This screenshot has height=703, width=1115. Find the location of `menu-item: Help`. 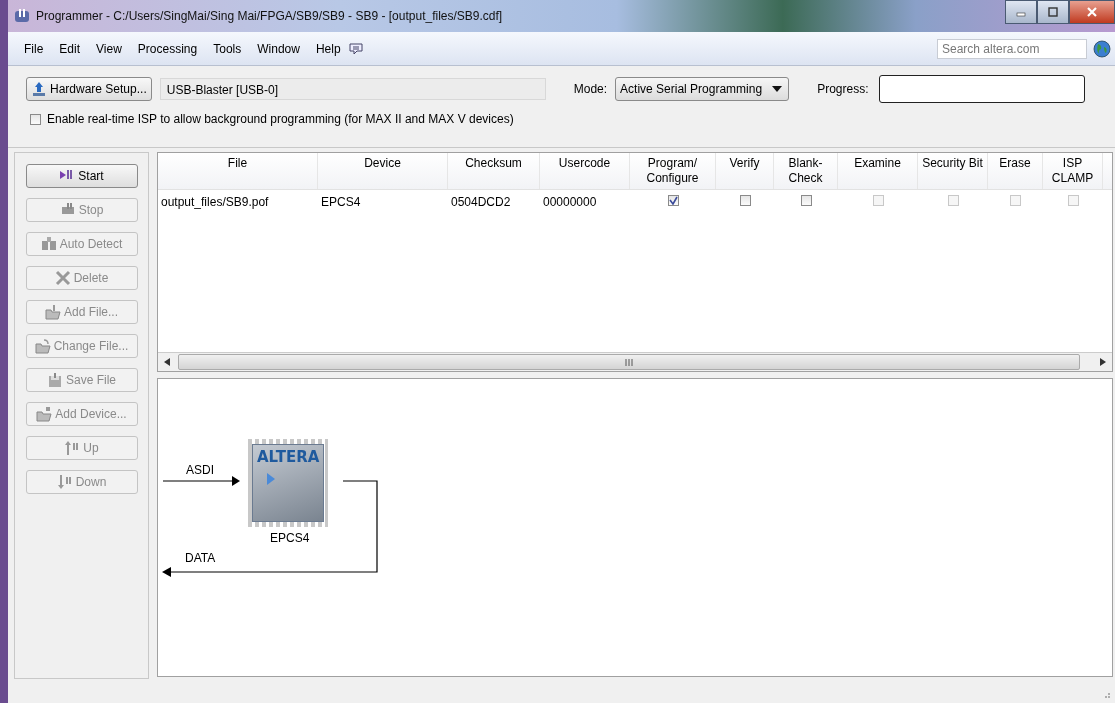

menu-item: Help is located at coordinates (328, 48).